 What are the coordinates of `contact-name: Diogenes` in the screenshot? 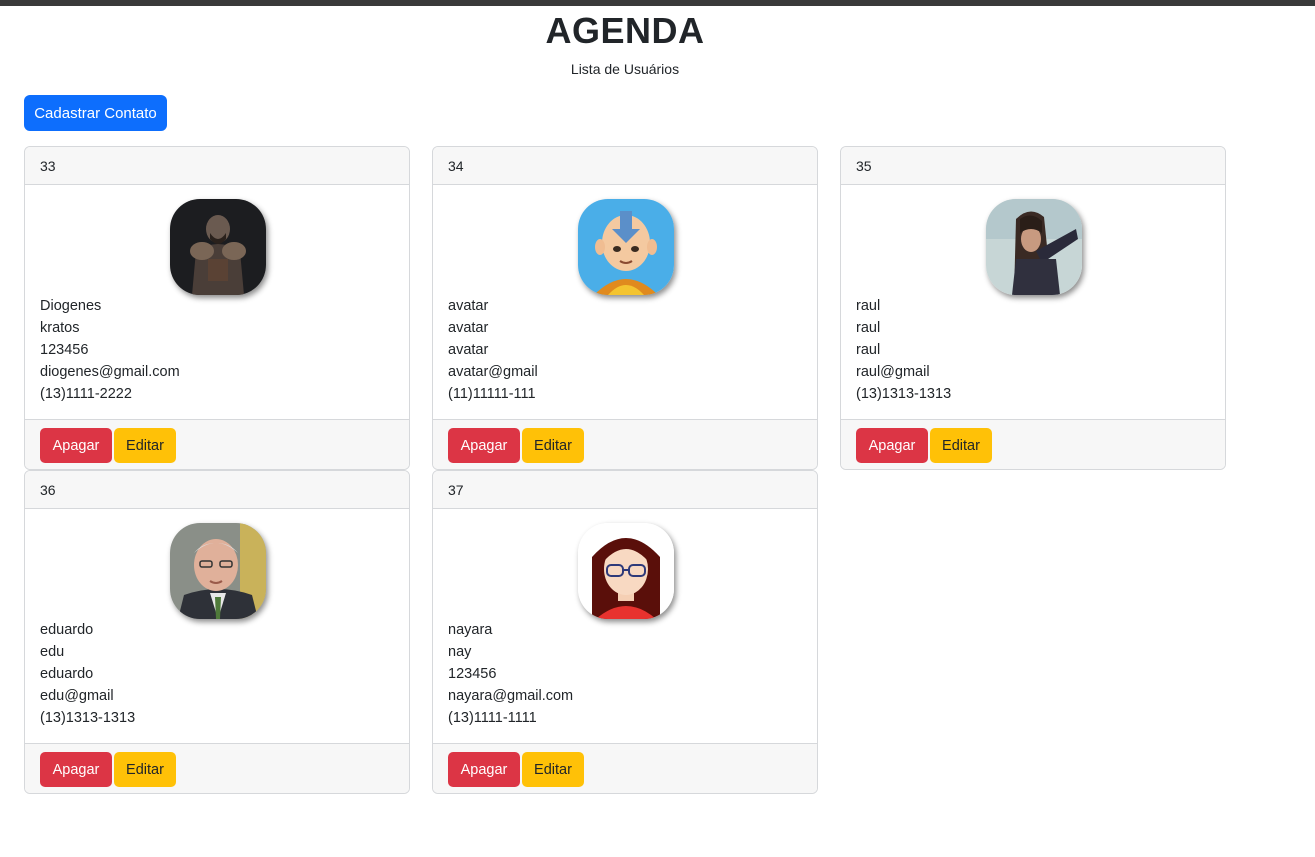 It's located at (71, 306).